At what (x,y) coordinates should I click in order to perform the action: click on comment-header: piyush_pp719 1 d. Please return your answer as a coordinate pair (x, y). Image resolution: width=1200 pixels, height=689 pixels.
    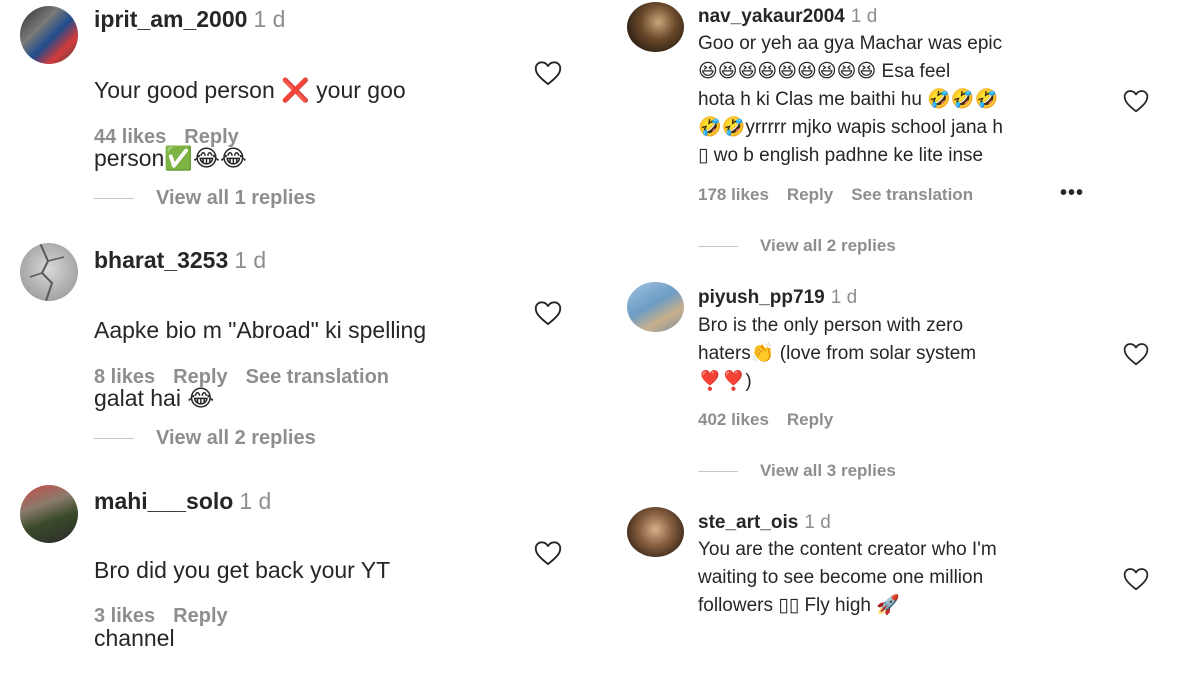
    Looking at the image, I should click on (777, 298).